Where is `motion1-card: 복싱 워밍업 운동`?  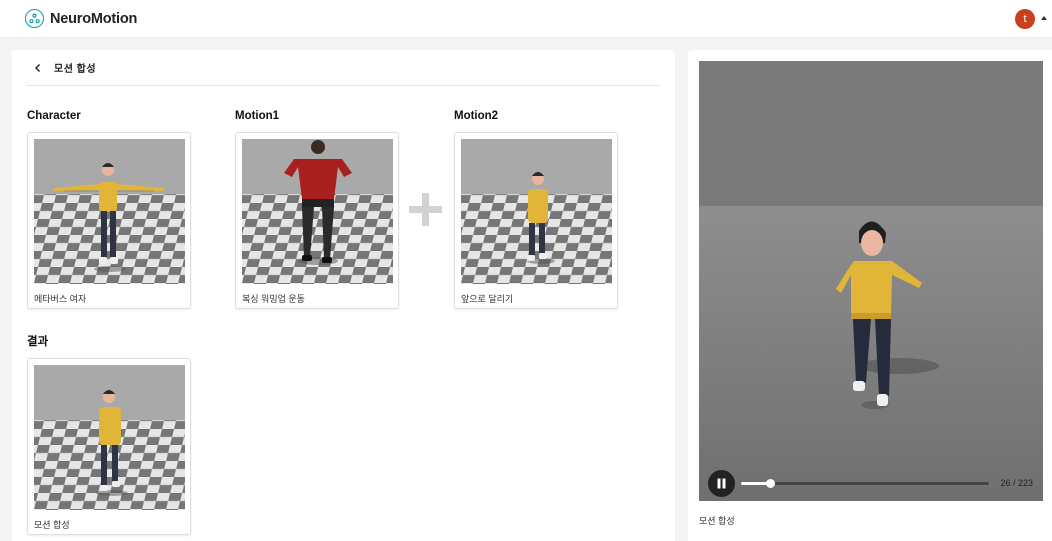 motion1-card: 복싱 워밍업 운동 is located at coordinates (317, 220).